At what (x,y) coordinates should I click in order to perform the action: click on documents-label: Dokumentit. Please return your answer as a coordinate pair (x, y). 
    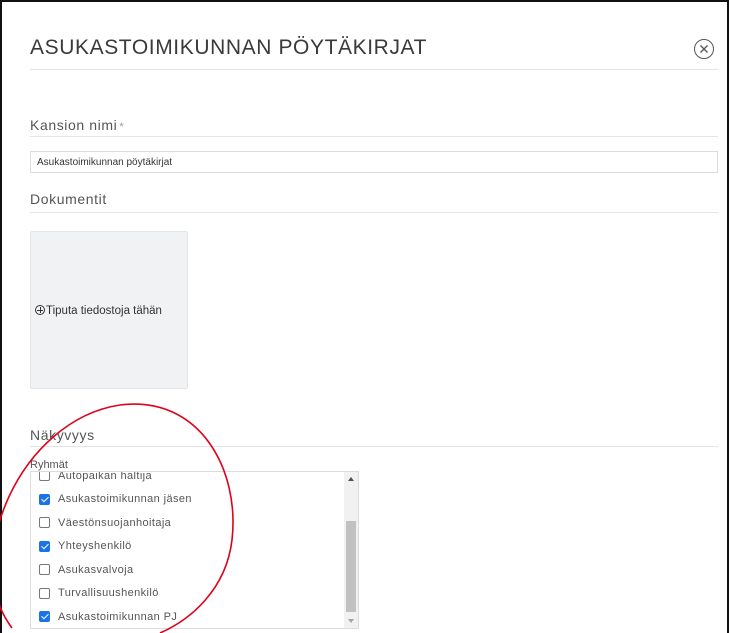
    Looking at the image, I should click on (68, 199).